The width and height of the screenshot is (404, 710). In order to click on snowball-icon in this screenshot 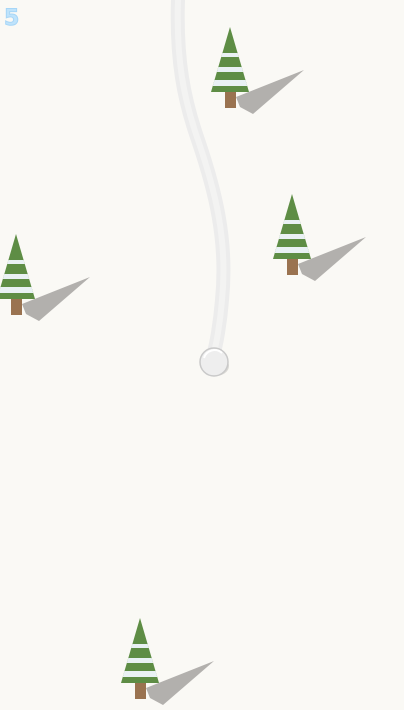, I will do `click(214, 362)`.